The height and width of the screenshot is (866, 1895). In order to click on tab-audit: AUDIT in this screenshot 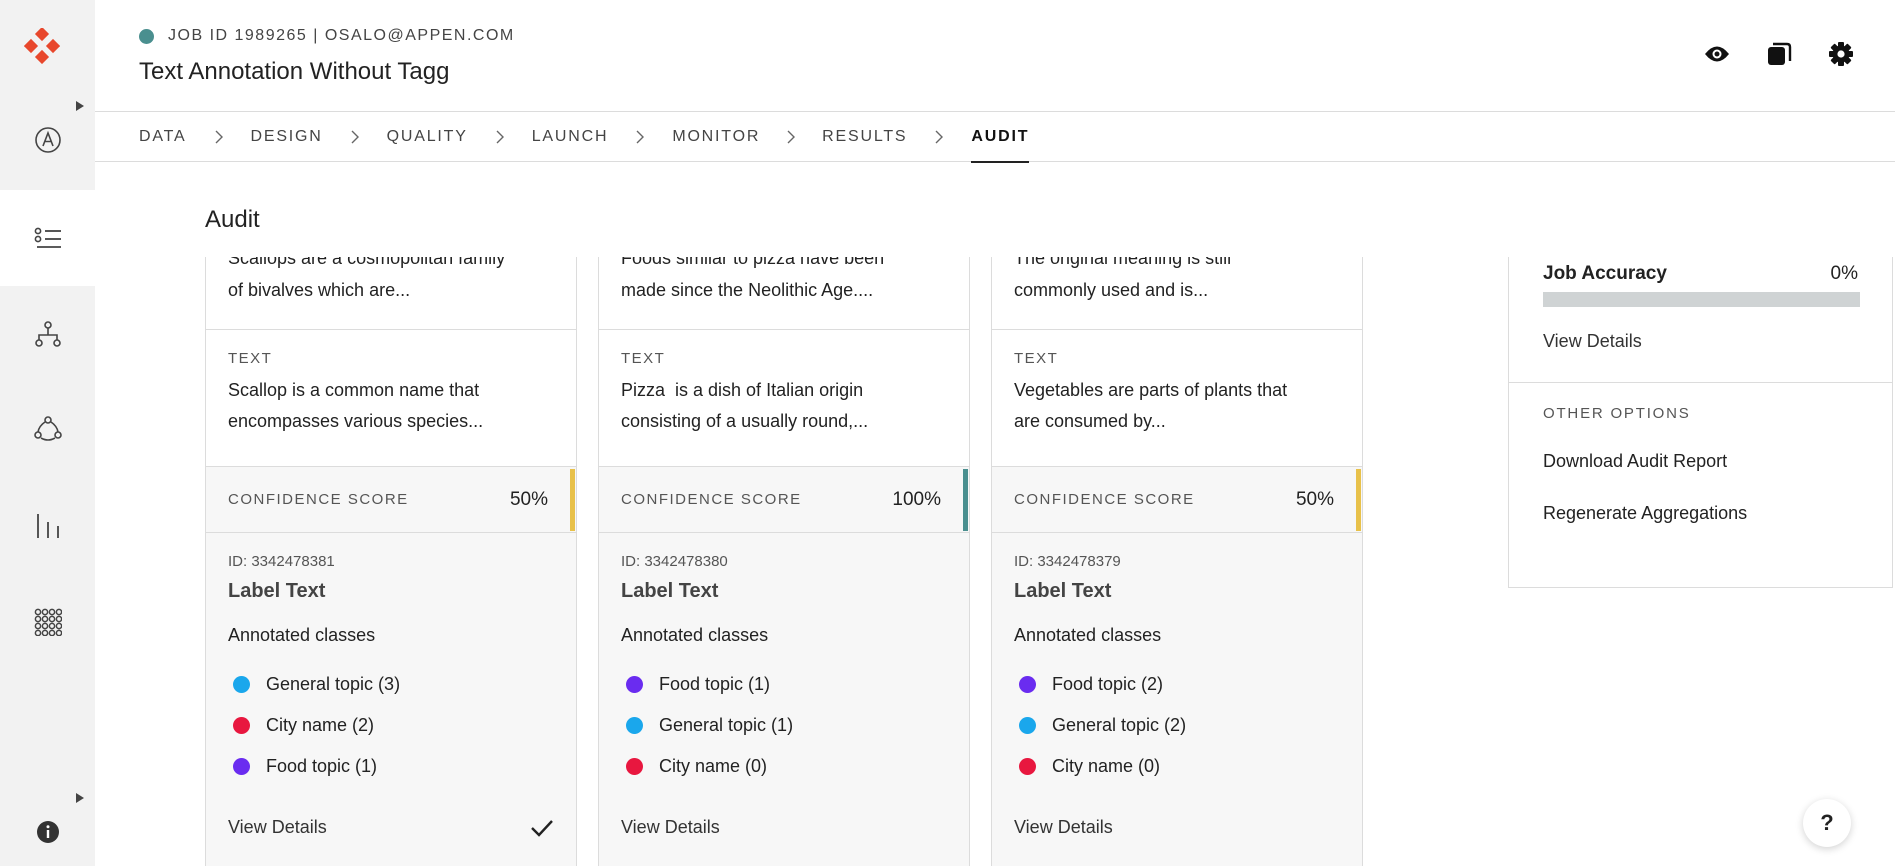, I will do `click(1000, 138)`.